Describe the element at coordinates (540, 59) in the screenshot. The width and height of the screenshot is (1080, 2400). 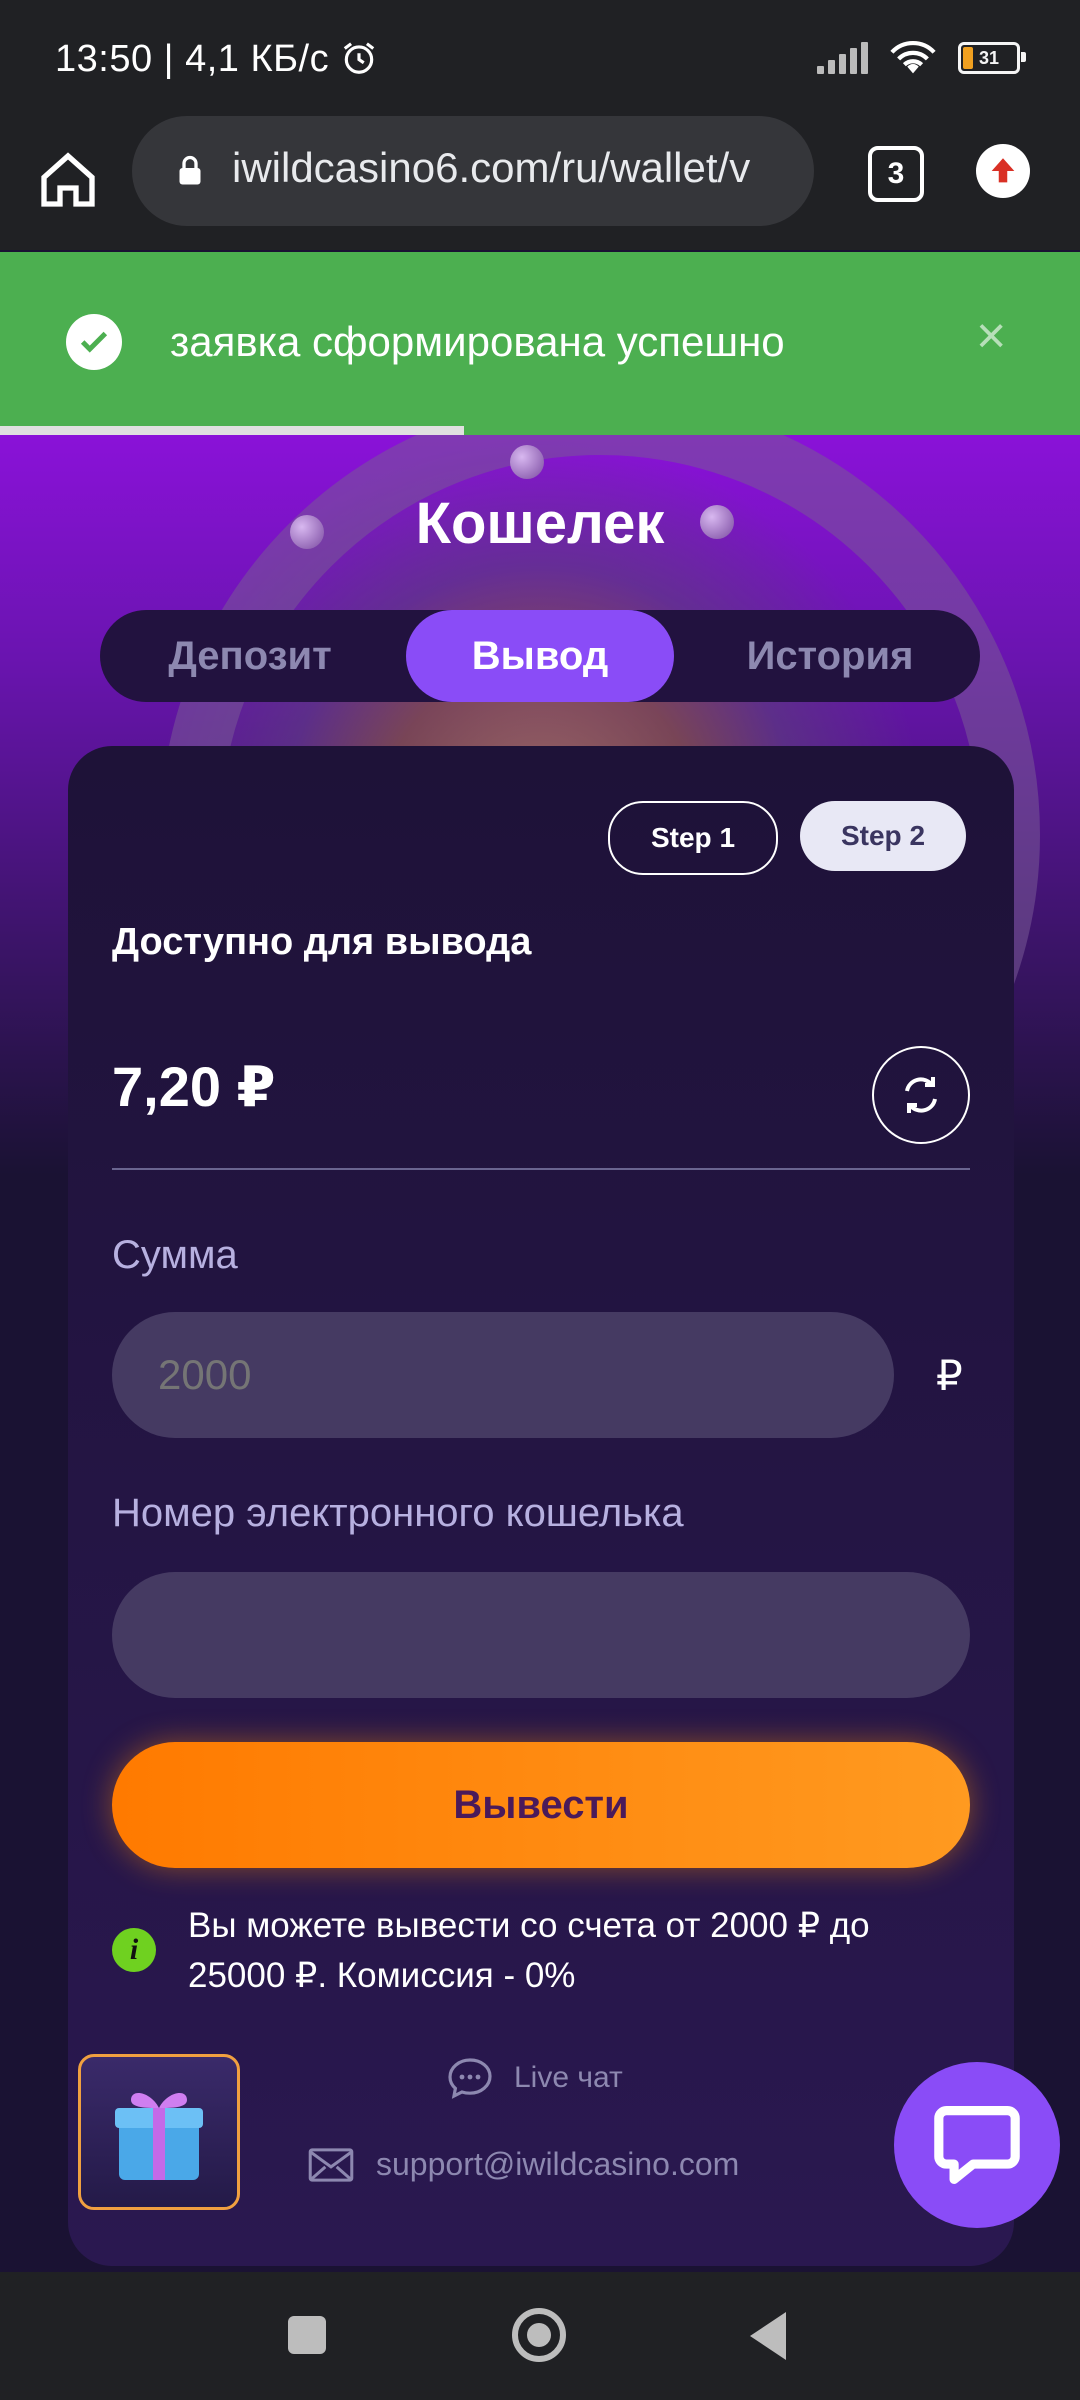
I see `status-bar: 13:50 | 4,1 КБ/с 31` at that location.